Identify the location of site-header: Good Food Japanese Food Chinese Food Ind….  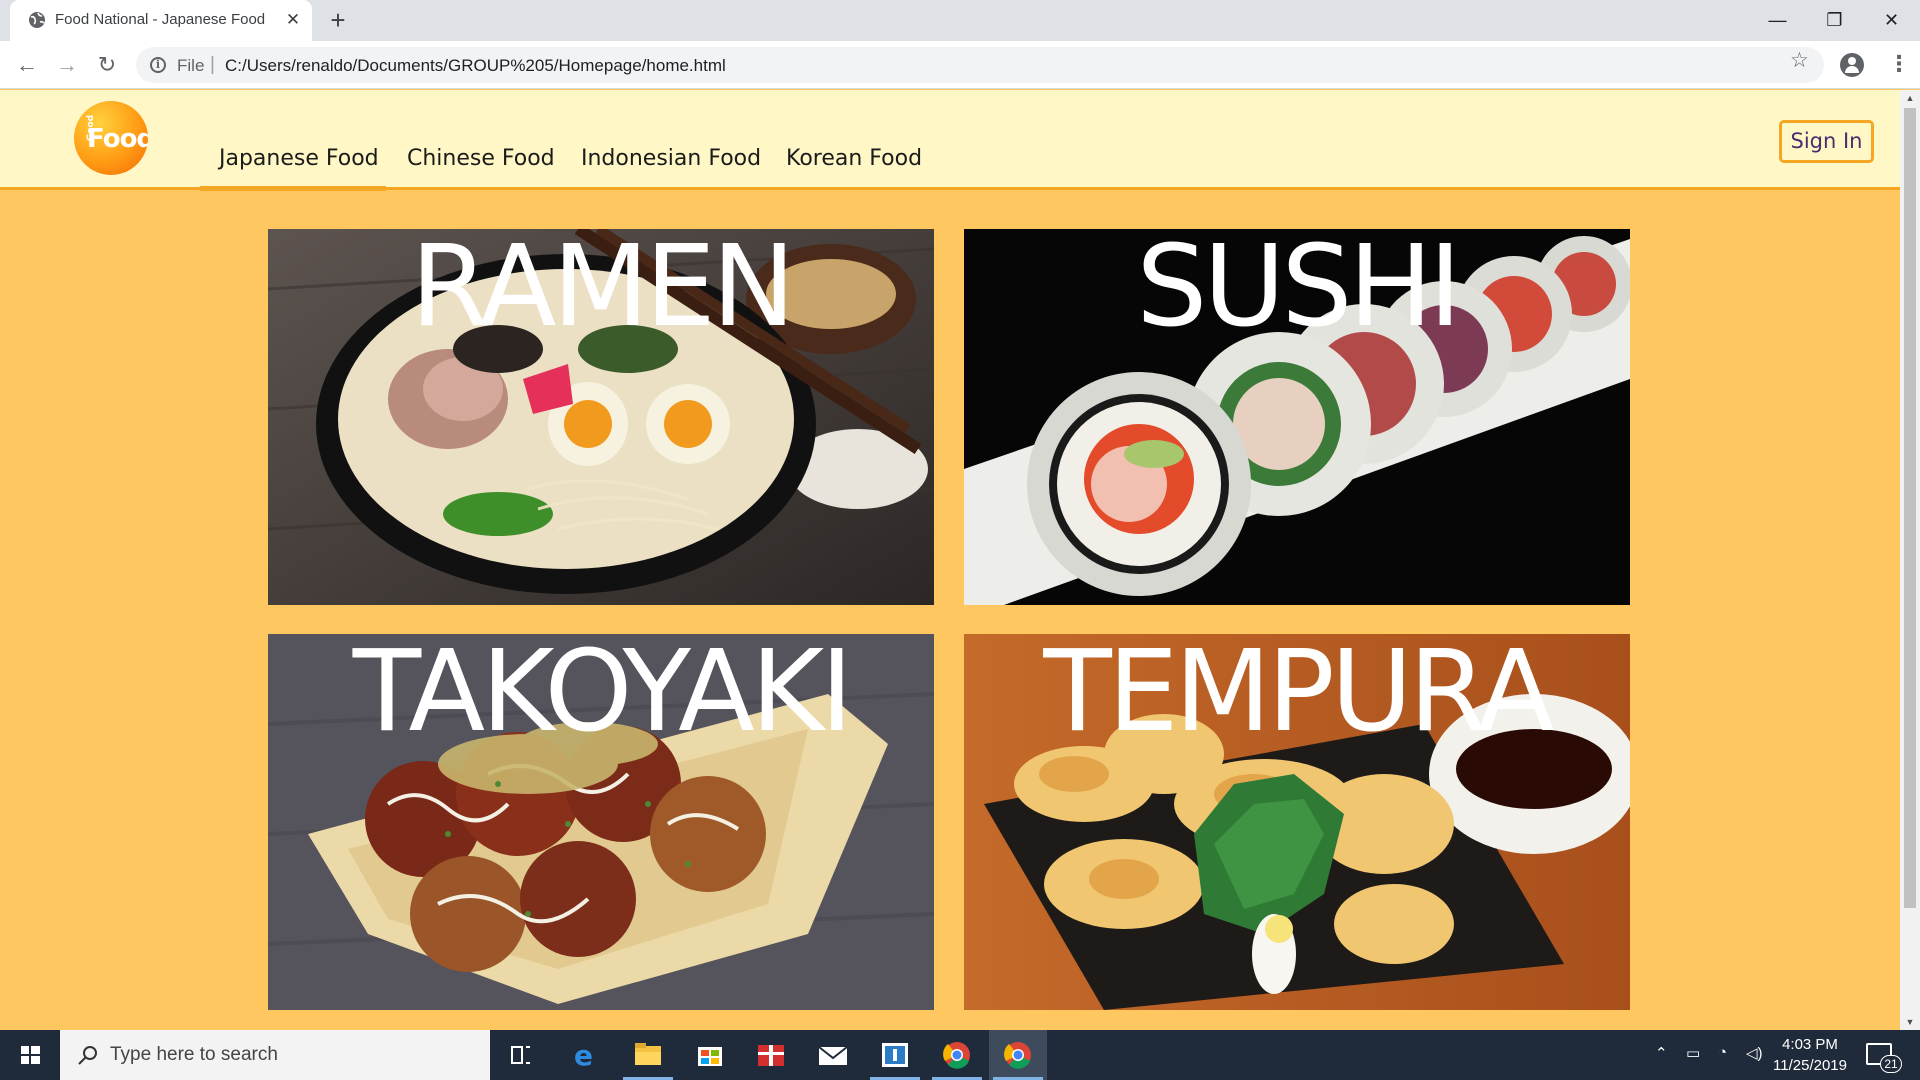
(950, 140).